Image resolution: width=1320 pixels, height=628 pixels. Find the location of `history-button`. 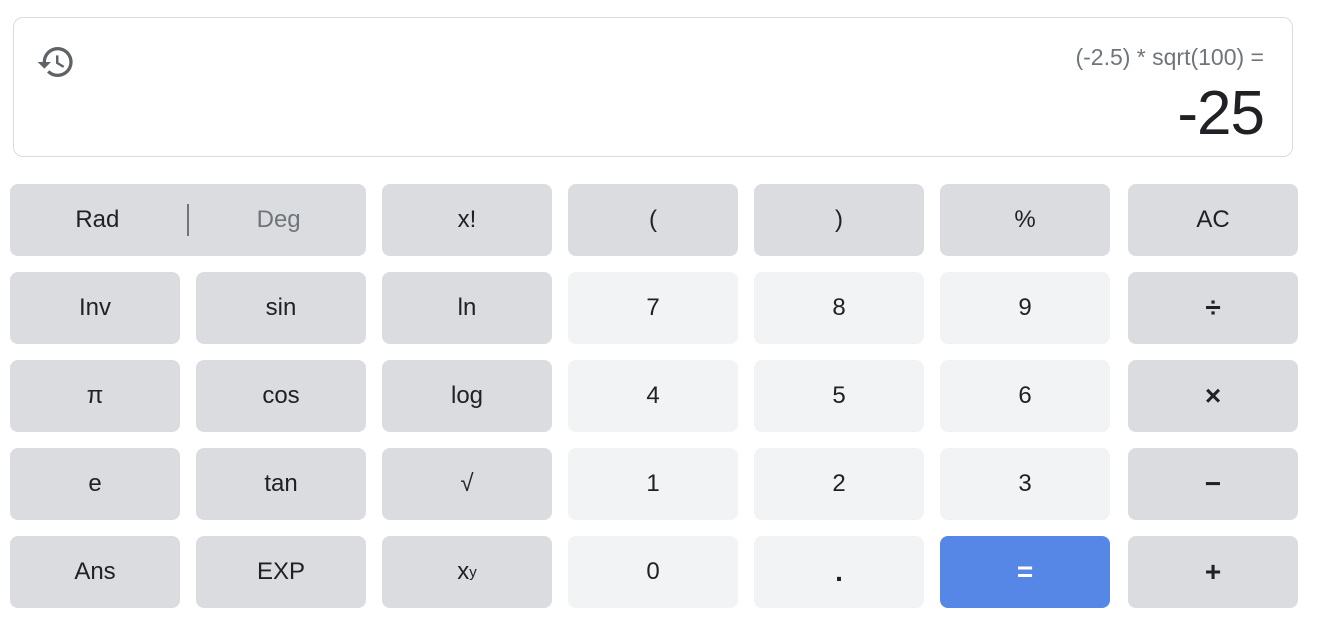

history-button is located at coordinates (56, 62).